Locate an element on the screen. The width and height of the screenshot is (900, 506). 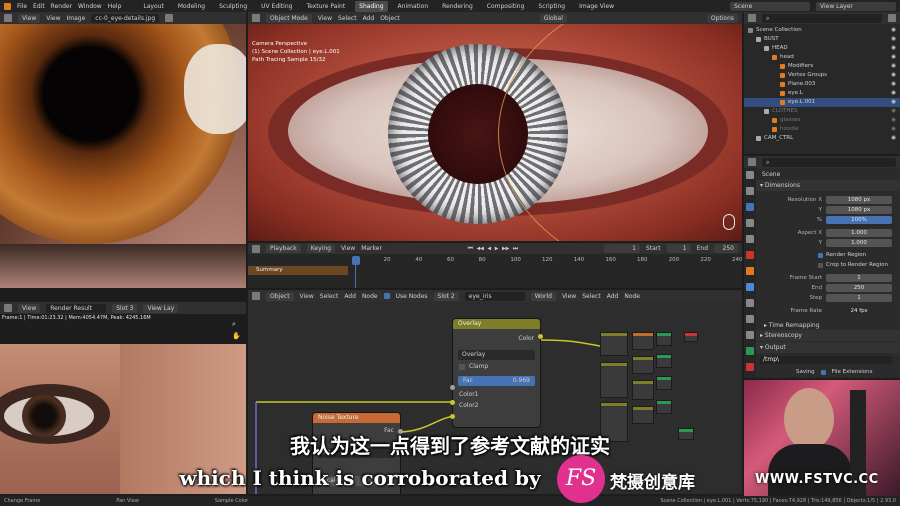
close-icon is located at coordinates (169, 18).